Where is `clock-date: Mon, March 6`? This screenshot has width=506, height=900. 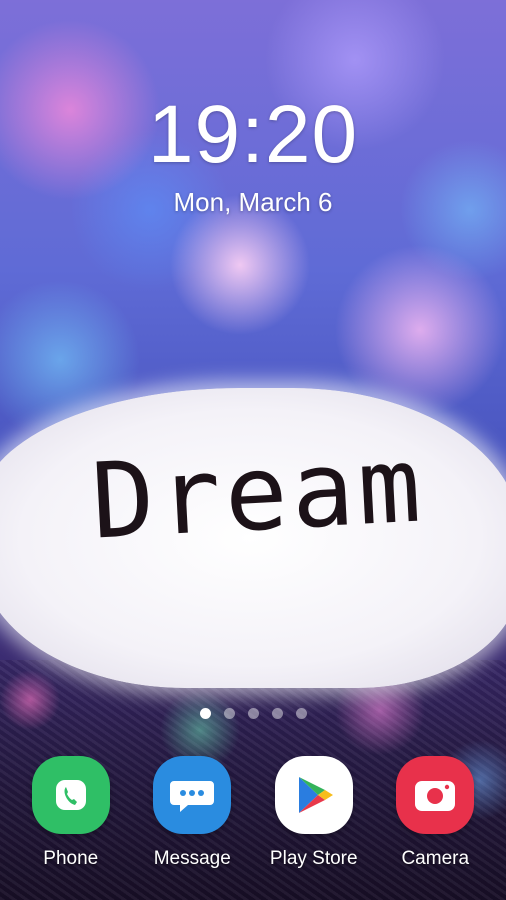
clock-date: Mon, March 6 is located at coordinates (253, 202).